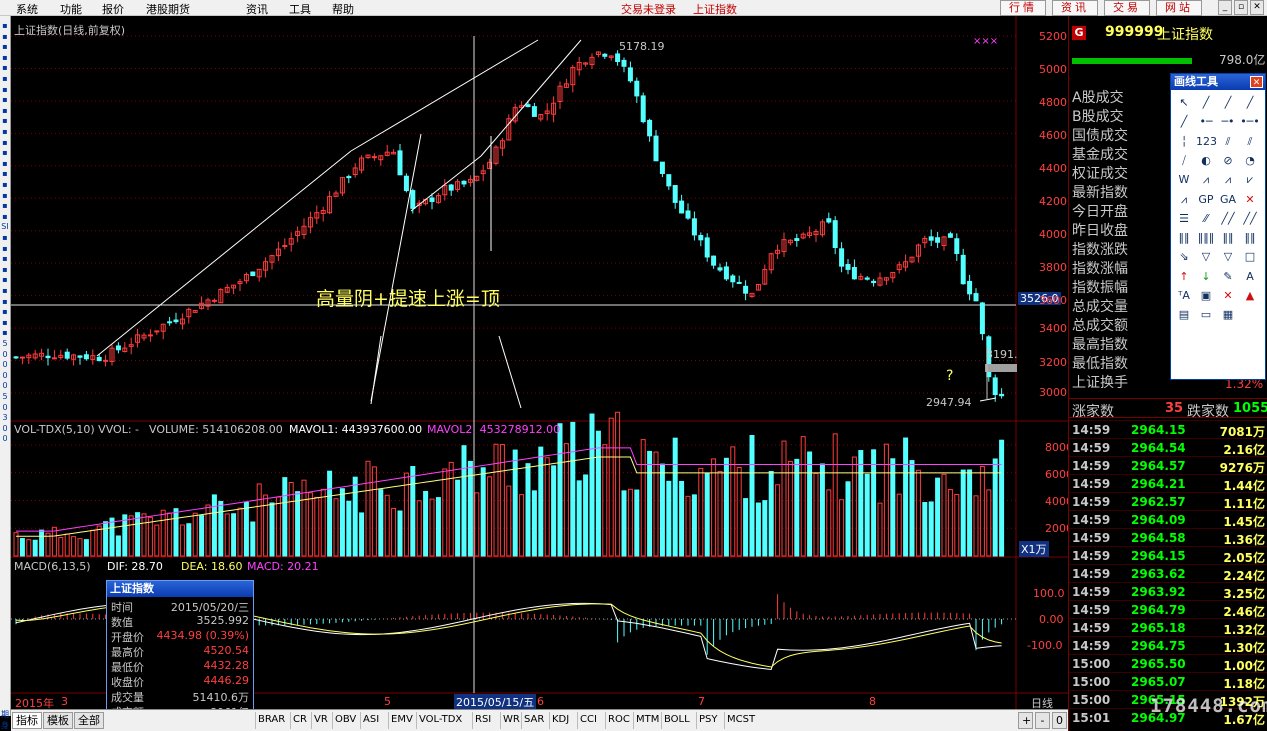 The height and width of the screenshot is (731, 1267). What do you see at coordinates (370, 720) in the screenshot?
I see `indicator-tab: ASI` at bounding box center [370, 720].